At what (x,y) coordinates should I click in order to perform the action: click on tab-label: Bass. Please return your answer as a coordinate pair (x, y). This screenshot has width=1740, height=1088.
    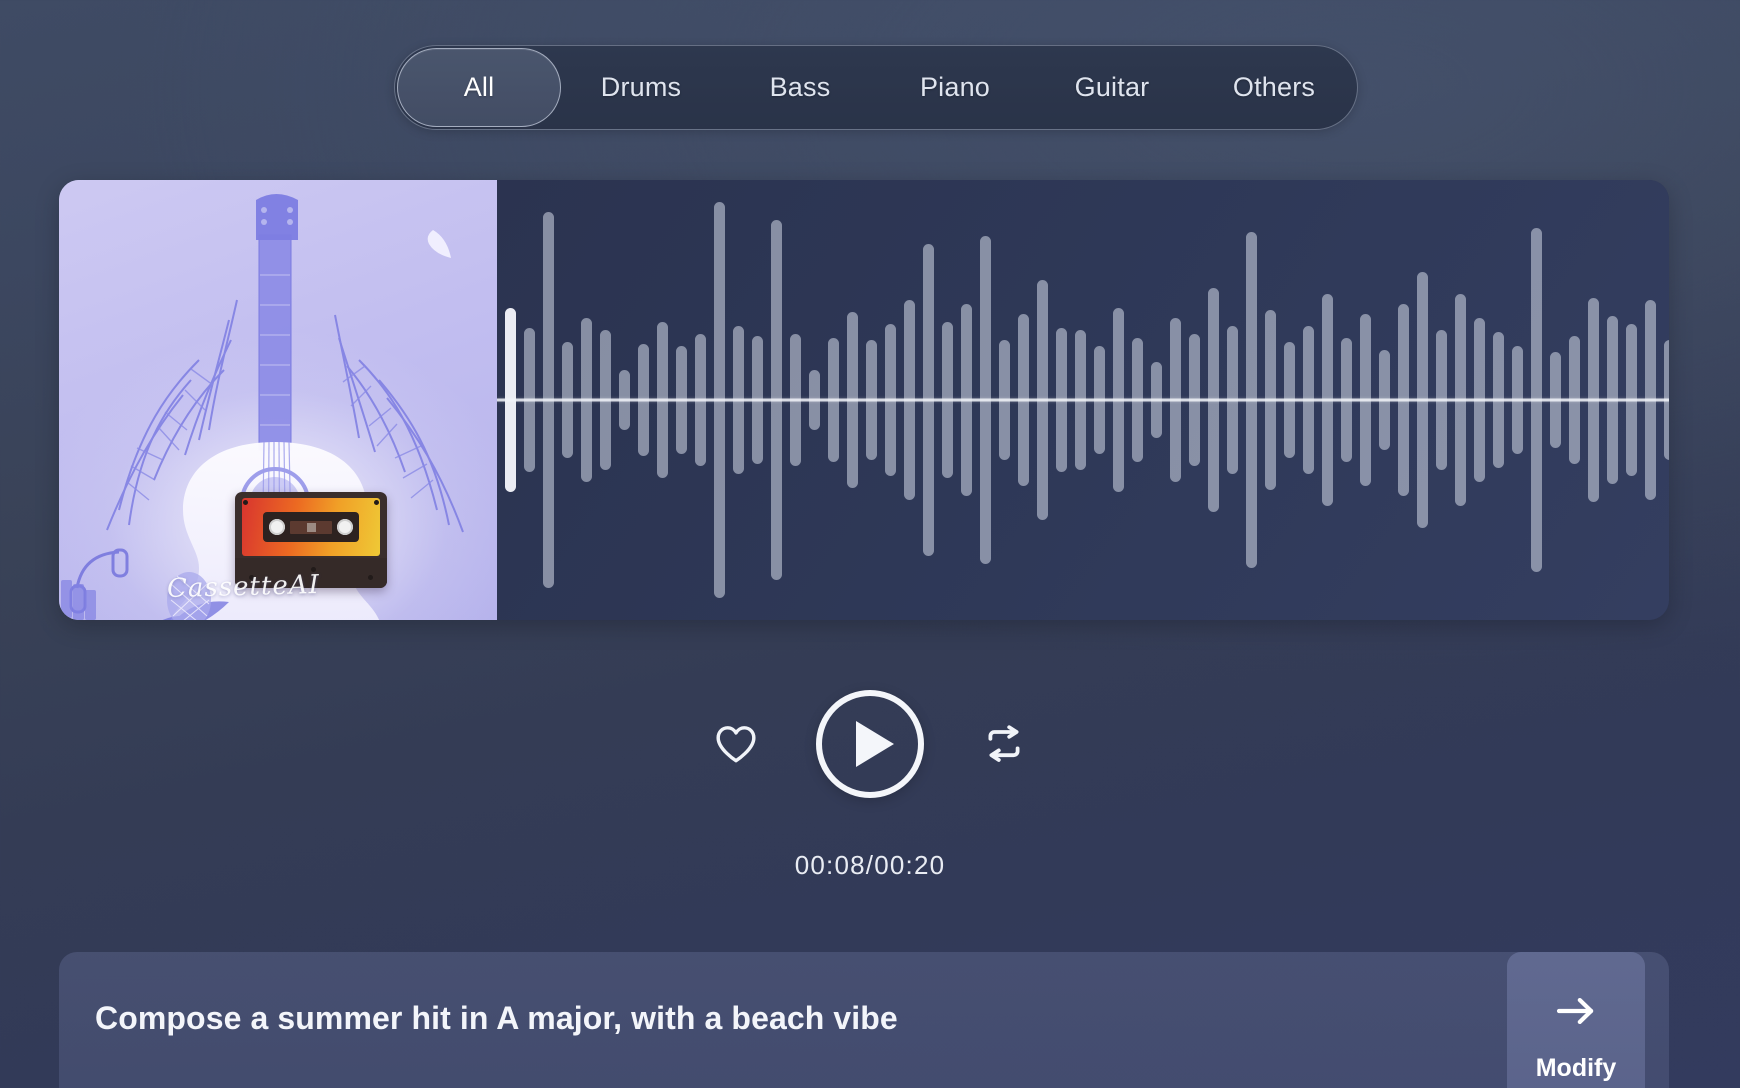
    Looking at the image, I should click on (800, 87).